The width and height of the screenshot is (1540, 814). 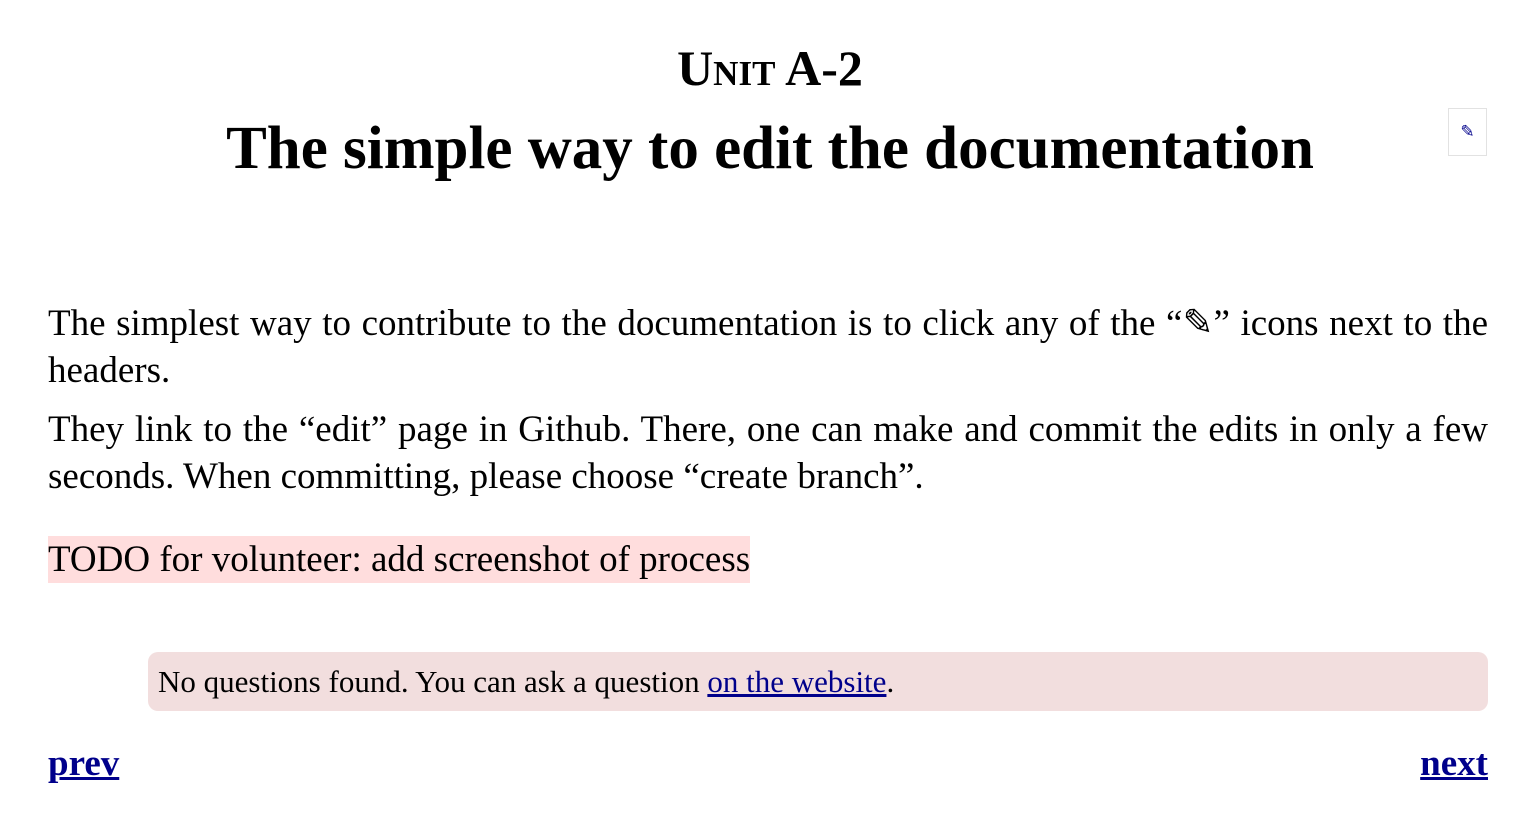 I want to click on website-link: on the website, so click(x=796, y=681).